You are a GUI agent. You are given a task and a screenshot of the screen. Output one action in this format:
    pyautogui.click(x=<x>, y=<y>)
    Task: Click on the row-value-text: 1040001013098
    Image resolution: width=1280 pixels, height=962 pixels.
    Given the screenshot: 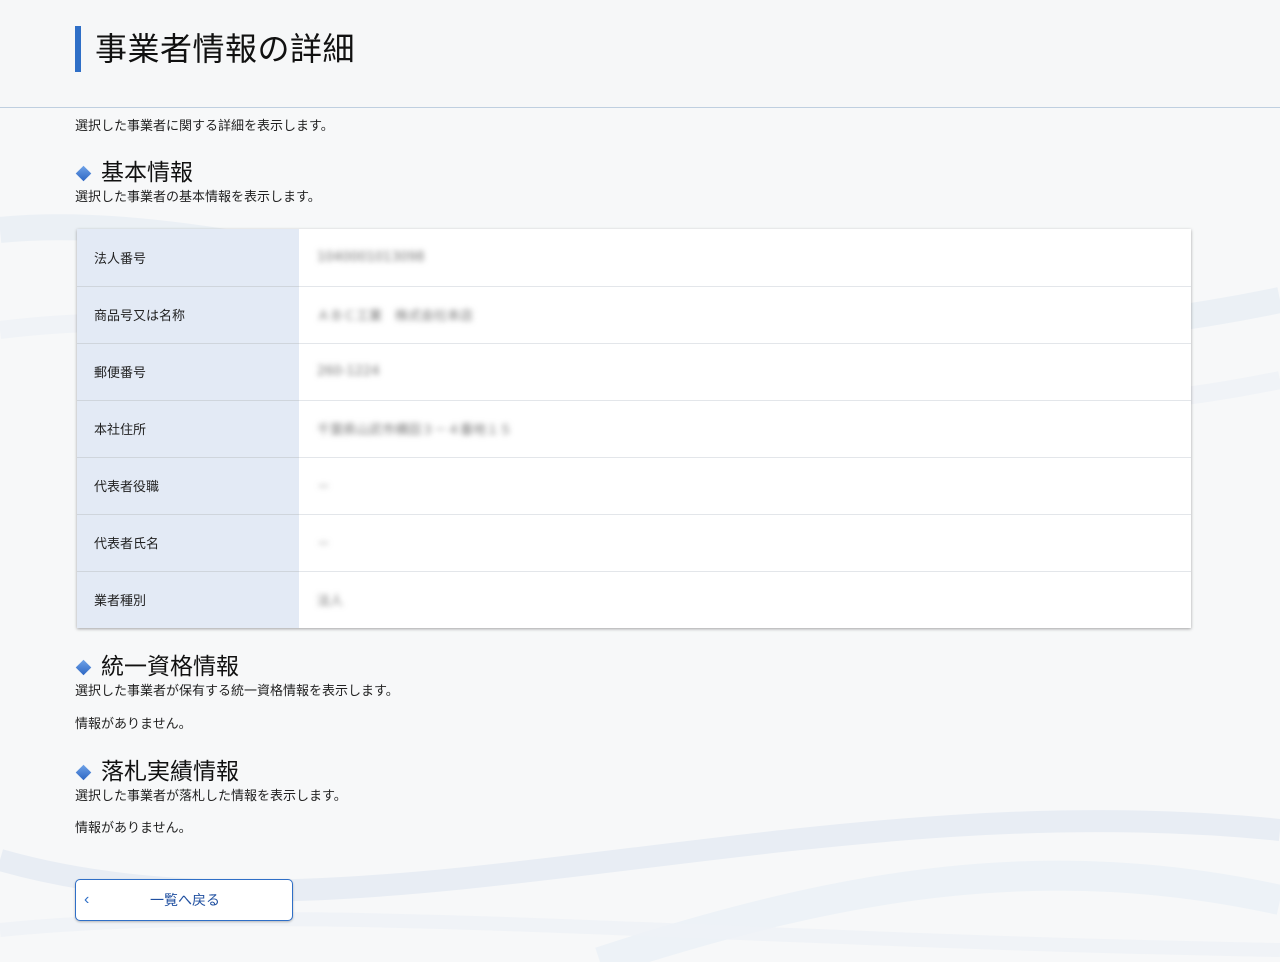 What is the action you would take?
    pyautogui.click(x=371, y=257)
    